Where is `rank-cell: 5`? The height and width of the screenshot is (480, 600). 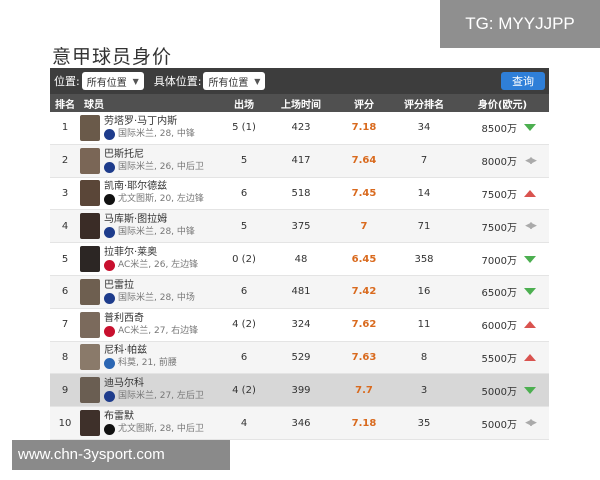 rank-cell: 5 is located at coordinates (65, 259).